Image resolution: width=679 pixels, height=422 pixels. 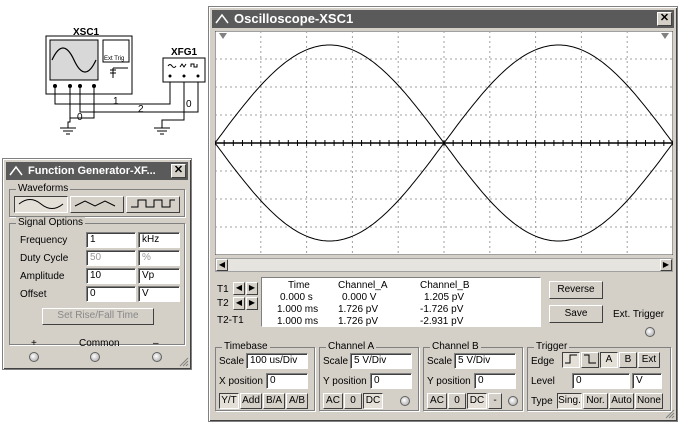 What do you see at coordinates (287, 381) in the screenshot?
I see `x-position-input: 0` at bounding box center [287, 381].